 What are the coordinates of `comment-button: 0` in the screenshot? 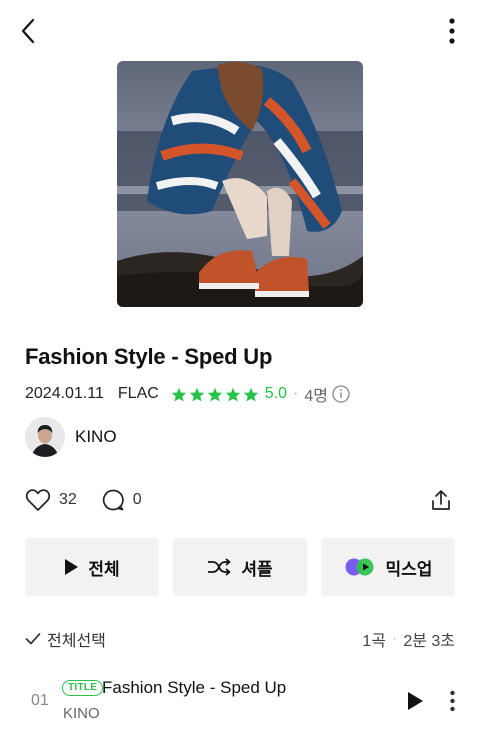 It's located at (121, 500).